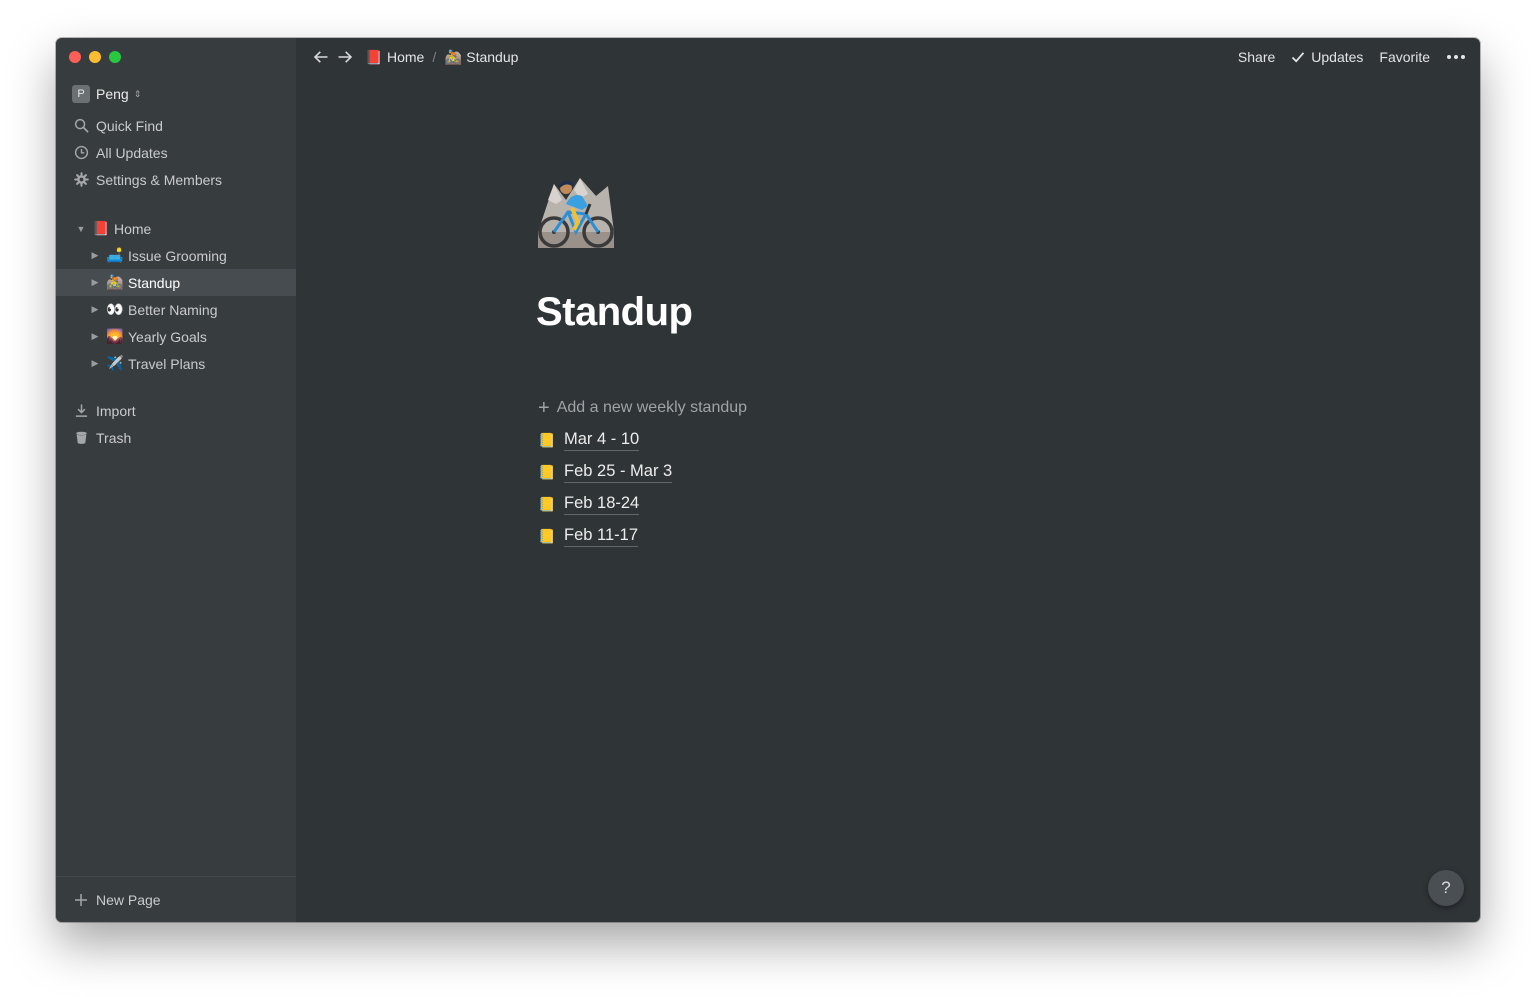 Image resolution: width=1536 pixels, height=997 pixels. I want to click on sidebar-page-standup: ▶ 🚵 Standup, so click(176, 282).